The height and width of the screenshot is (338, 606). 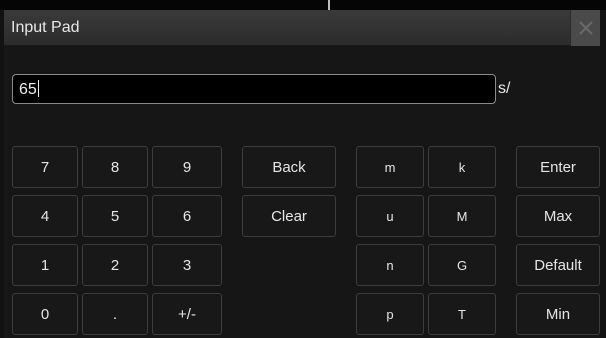 What do you see at coordinates (462, 216) in the screenshot?
I see `prefix-mega-key: M` at bounding box center [462, 216].